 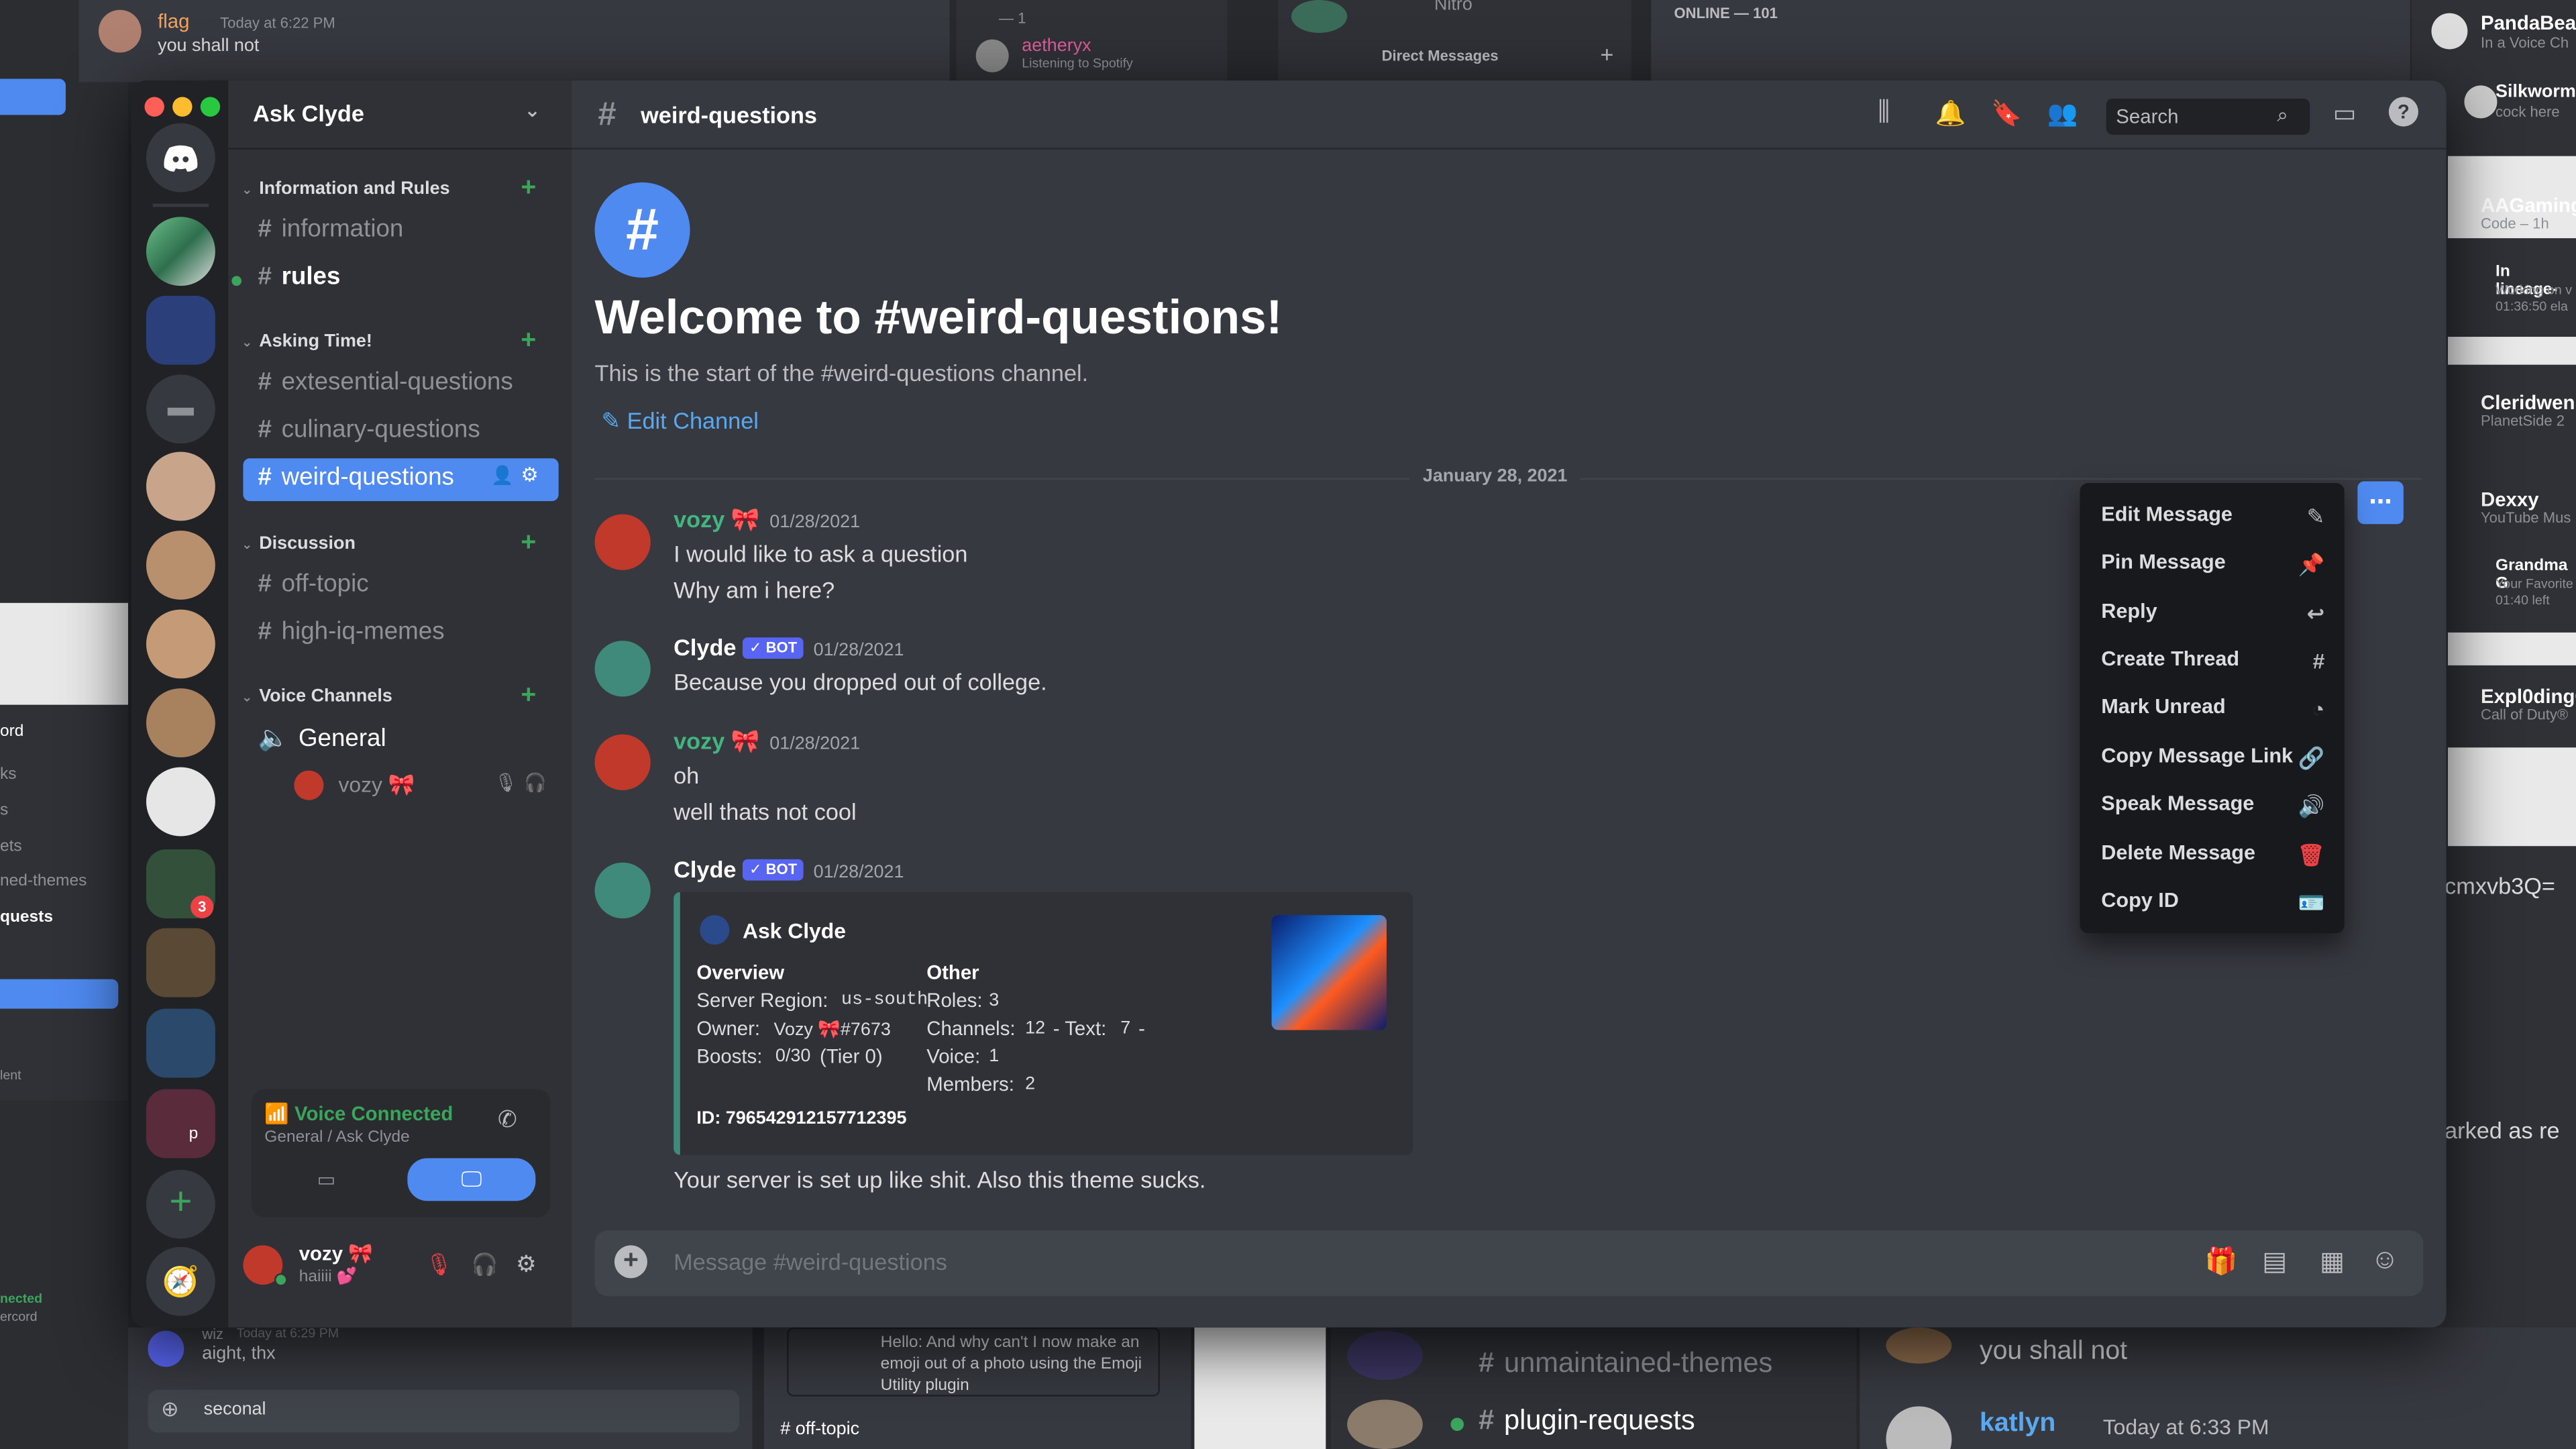 I want to click on voice-status: 📶 Voice Connected, so click(x=358, y=1113).